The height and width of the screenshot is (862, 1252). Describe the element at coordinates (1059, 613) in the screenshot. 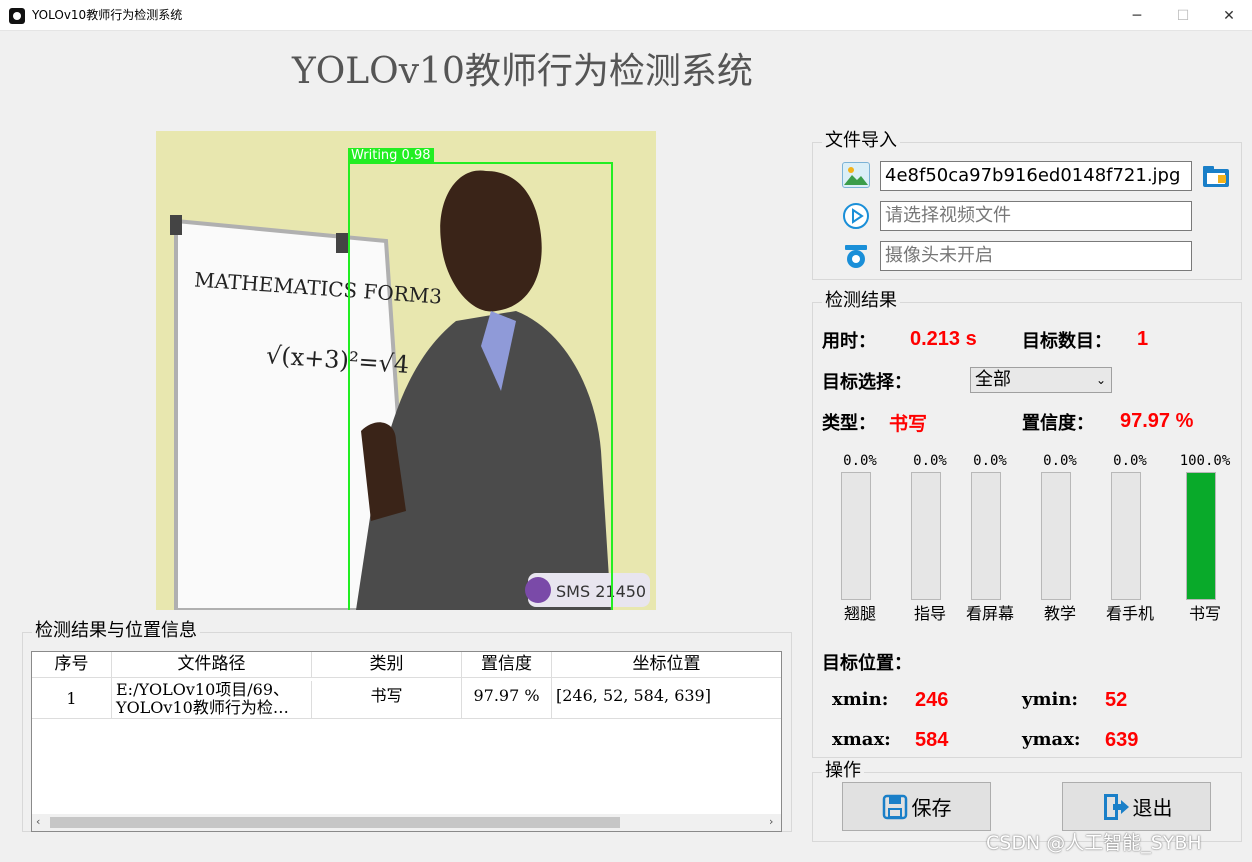

I see `bar-label: 教学` at that location.